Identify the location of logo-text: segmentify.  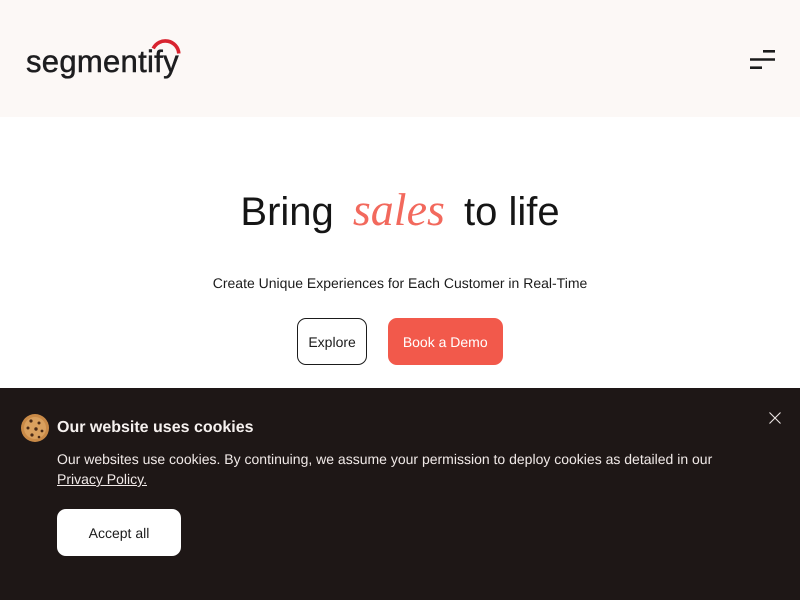
(102, 61).